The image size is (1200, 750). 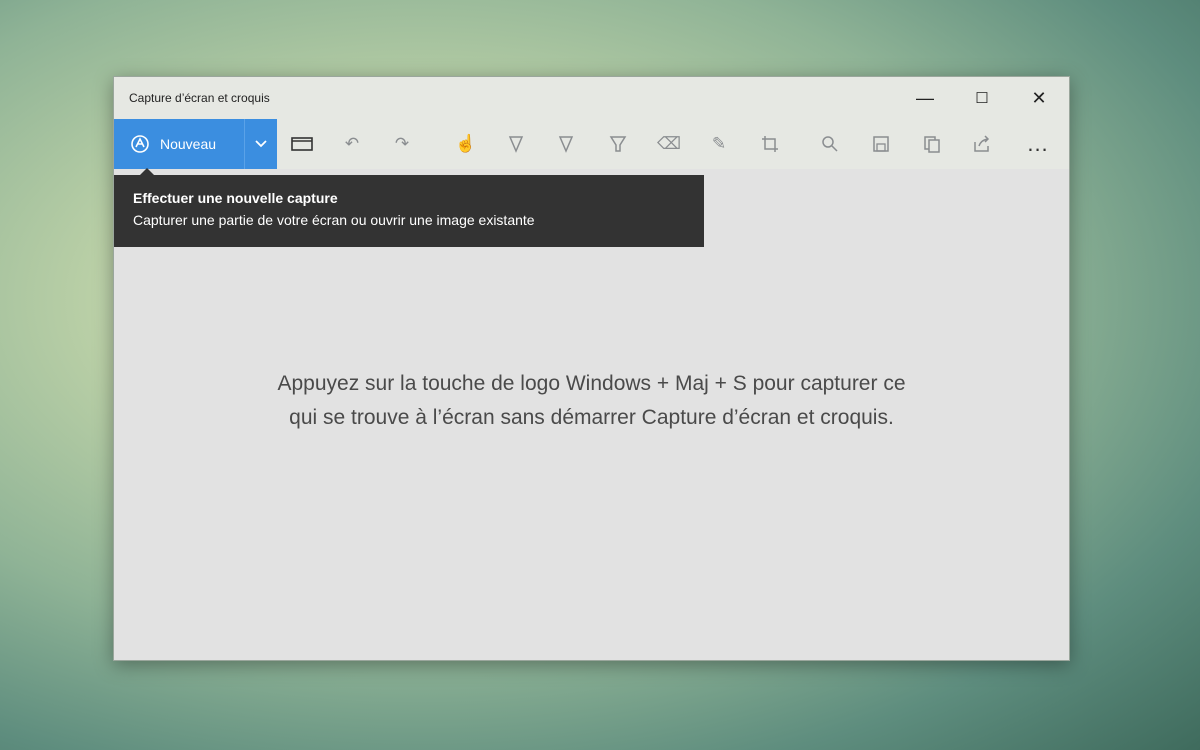 I want to click on touch-icon: ☝, so click(x=466, y=143).